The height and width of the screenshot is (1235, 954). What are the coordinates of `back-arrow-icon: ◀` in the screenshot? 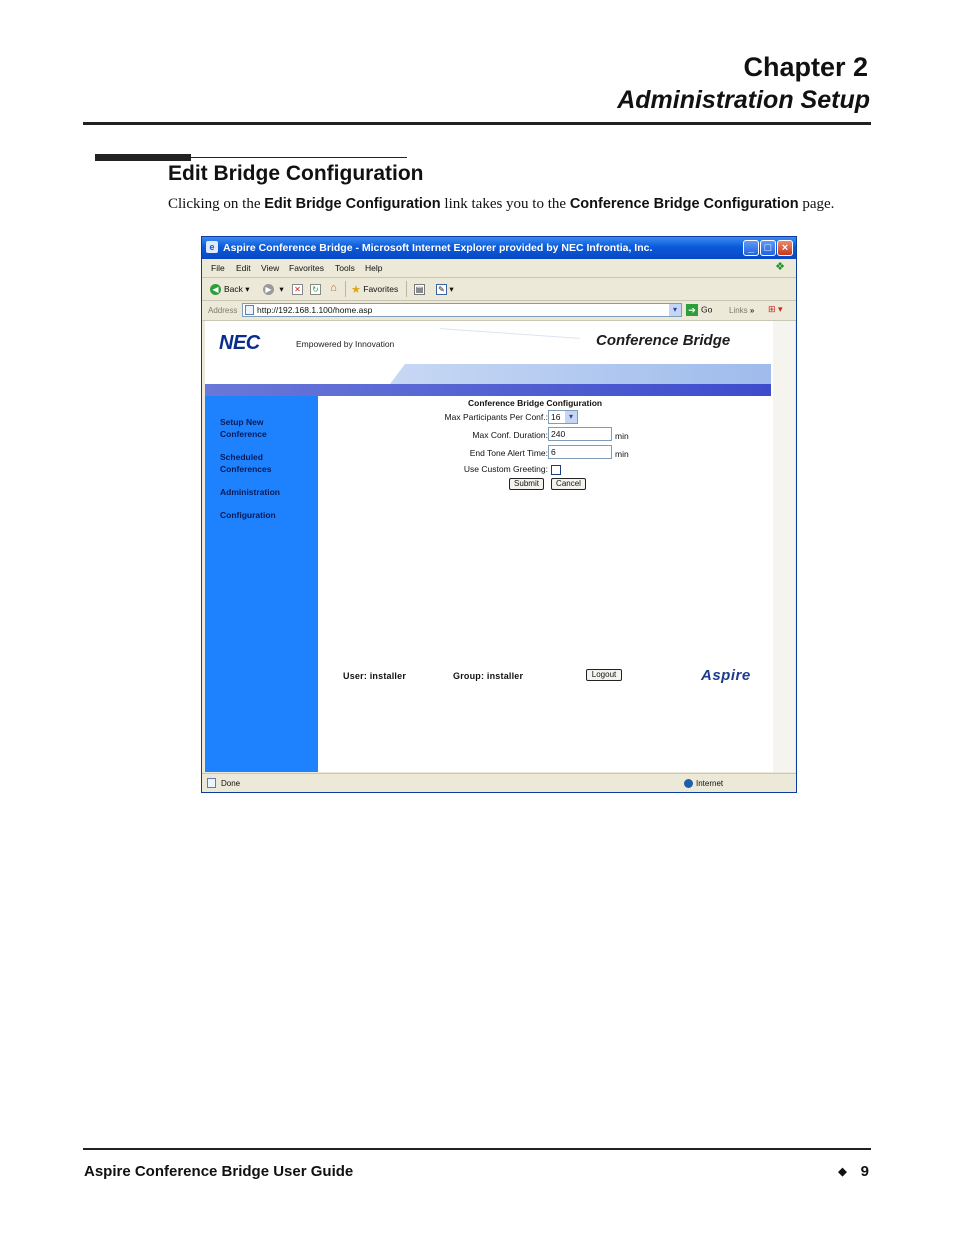 It's located at (215, 290).